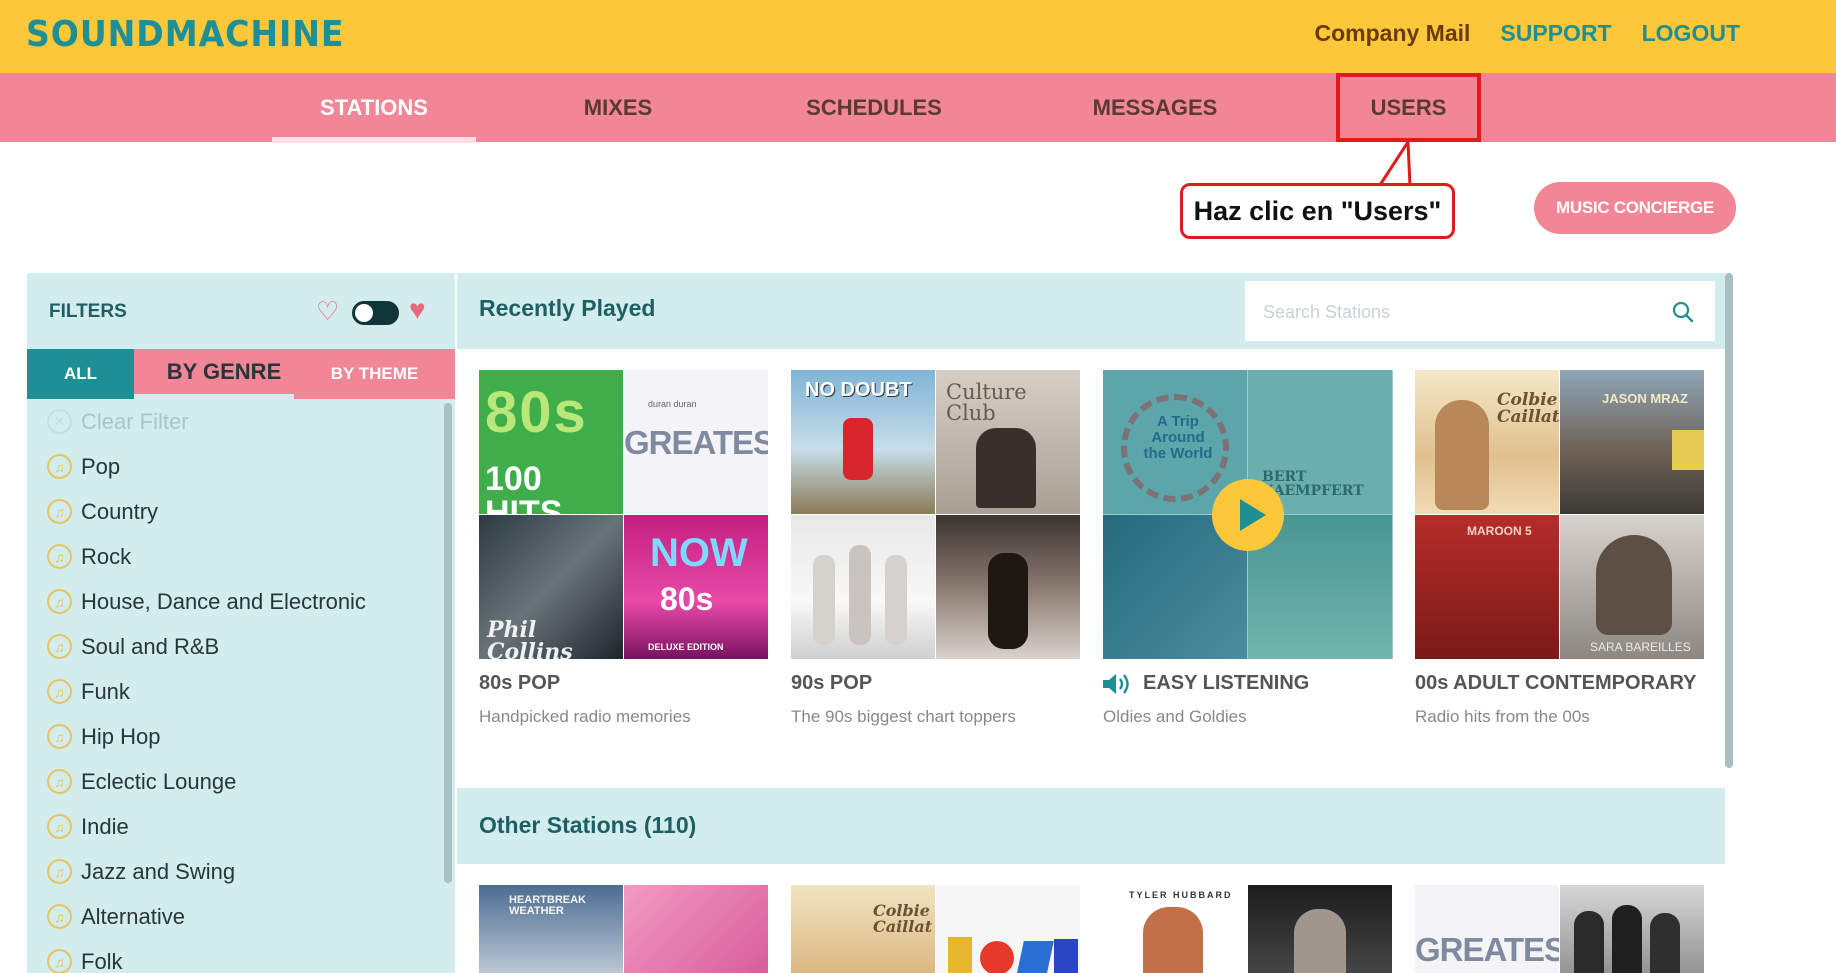  What do you see at coordinates (88, 311) in the screenshot?
I see `filters-title: FILTERS` at bounding box center [88, 311].